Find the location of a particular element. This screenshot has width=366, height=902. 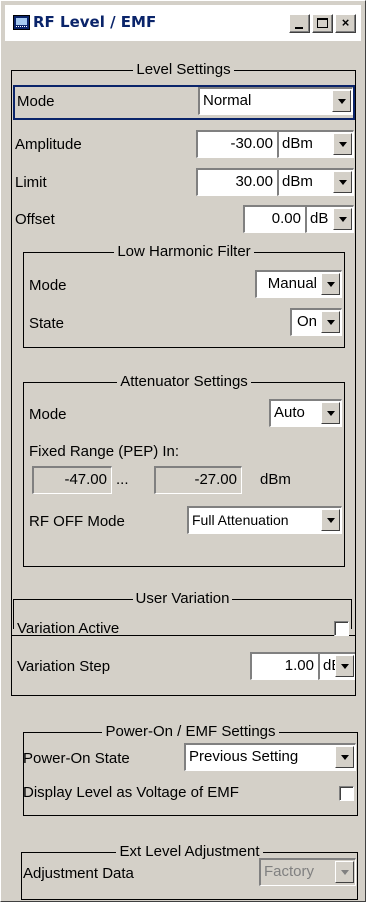

range-min-field: -47.00 is located at coordinates (72, 480).